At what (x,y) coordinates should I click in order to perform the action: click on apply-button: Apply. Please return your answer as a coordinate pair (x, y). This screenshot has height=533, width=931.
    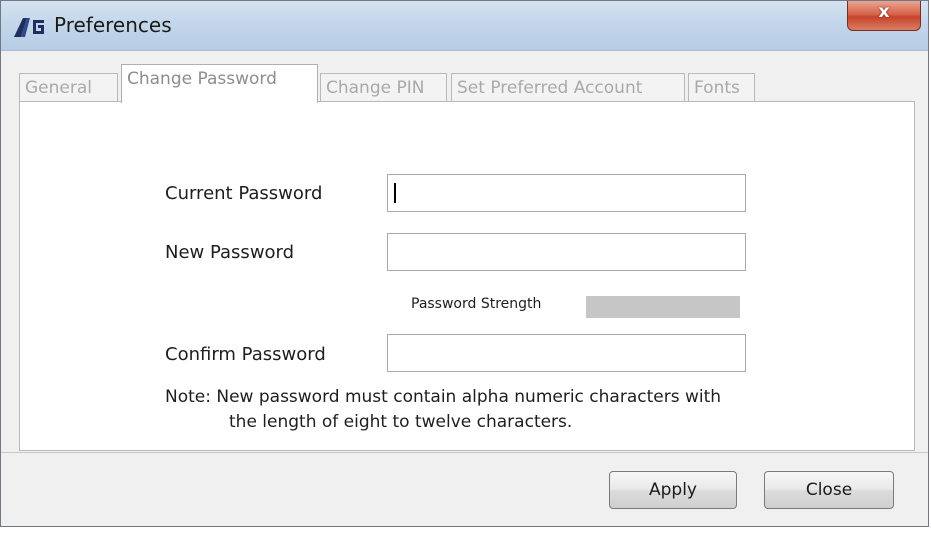
    Looking at the image, I should click on (673, 490).